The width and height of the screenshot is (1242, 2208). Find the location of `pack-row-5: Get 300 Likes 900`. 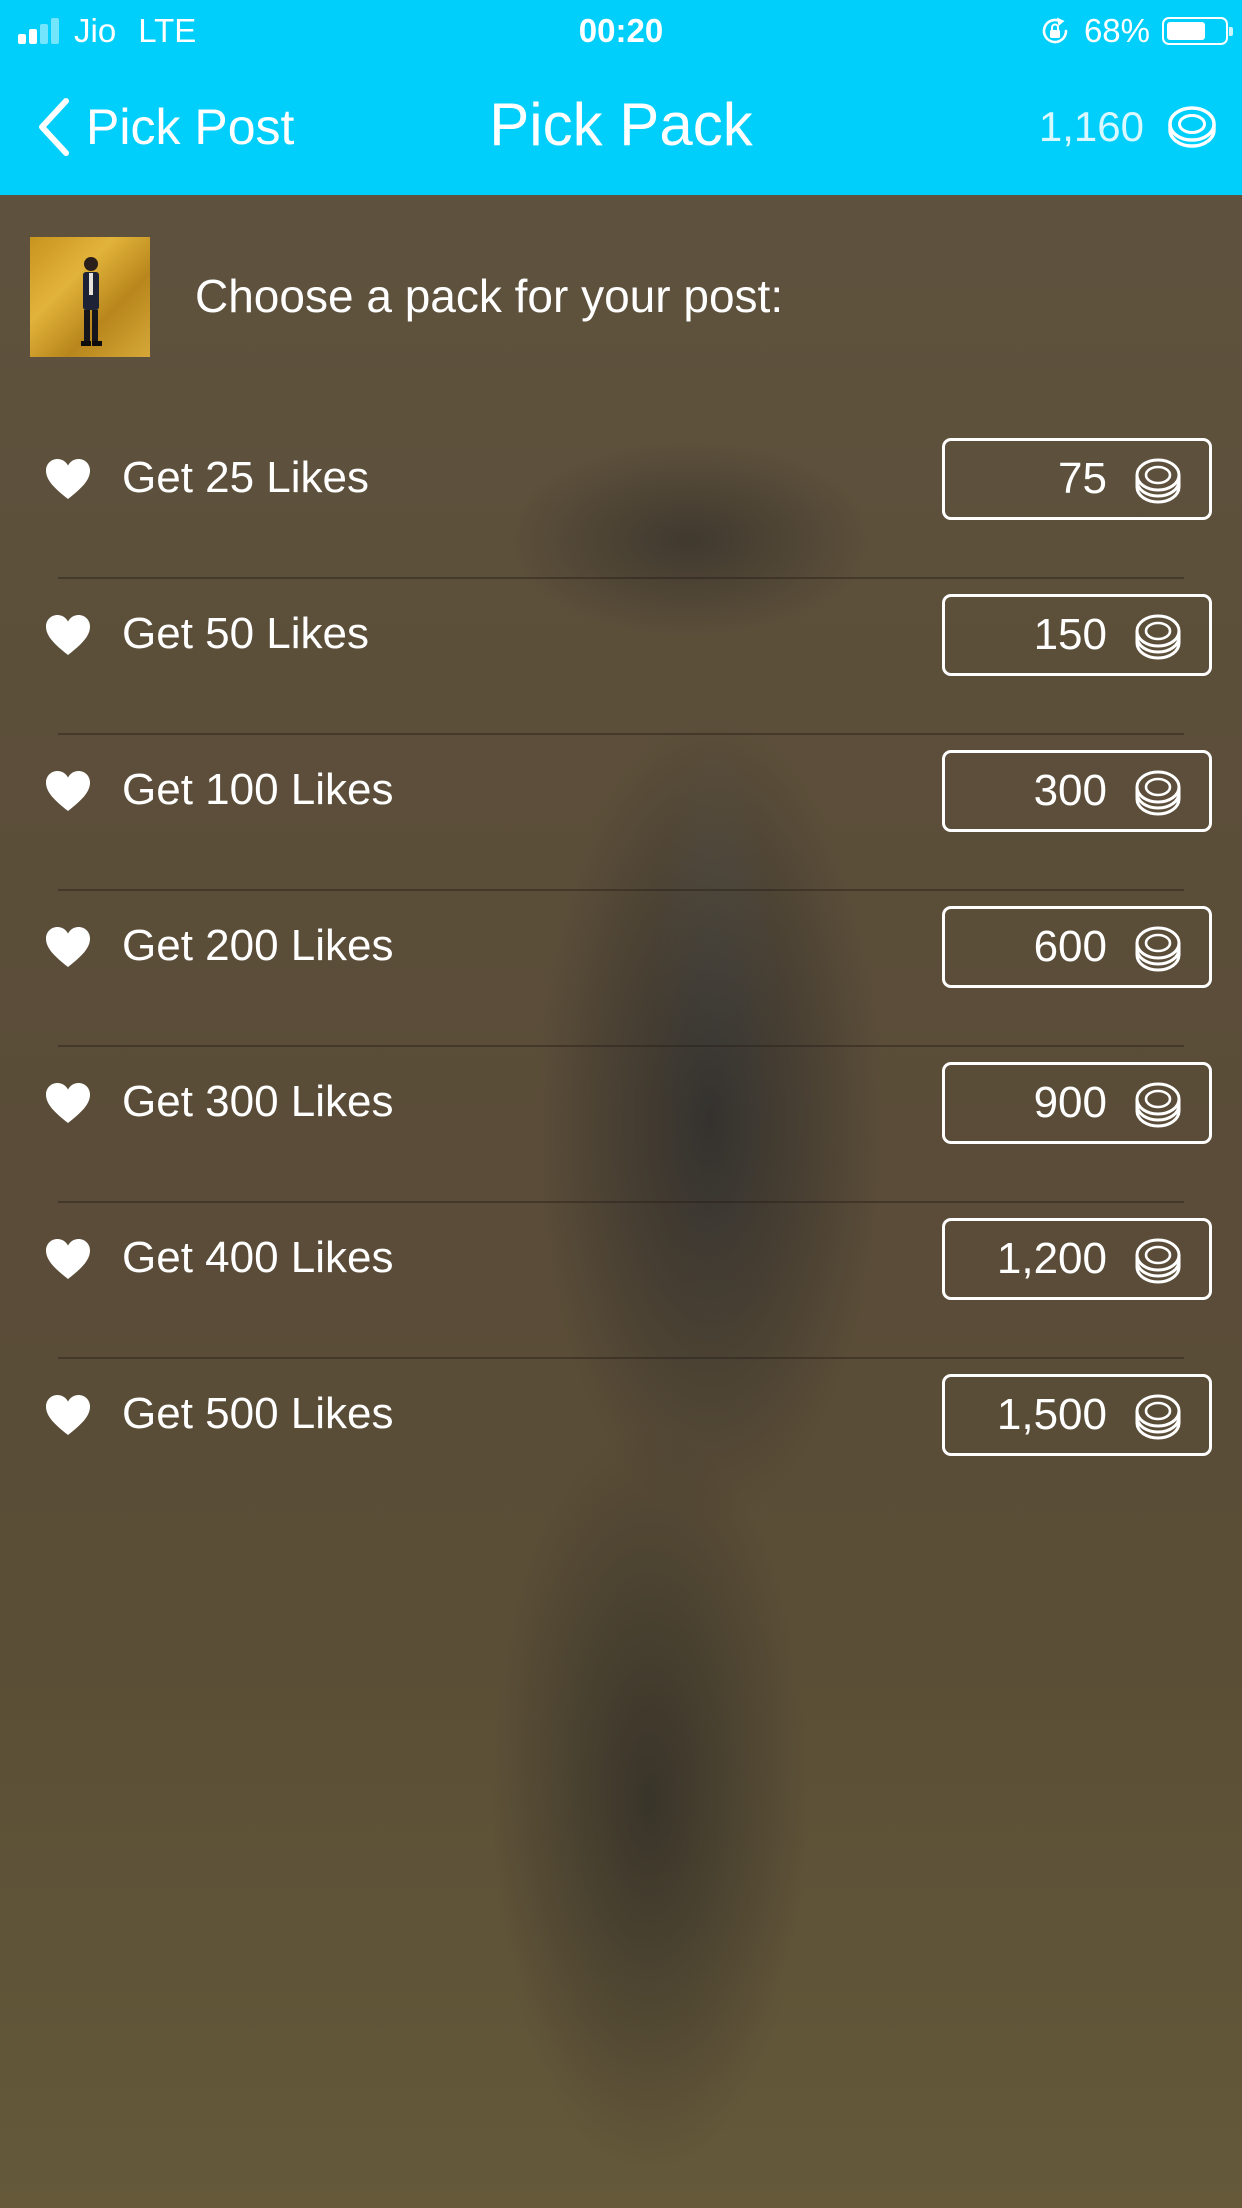

pack-row-5: Get 300 Likes 900 is located at coordinates (621, 1125).